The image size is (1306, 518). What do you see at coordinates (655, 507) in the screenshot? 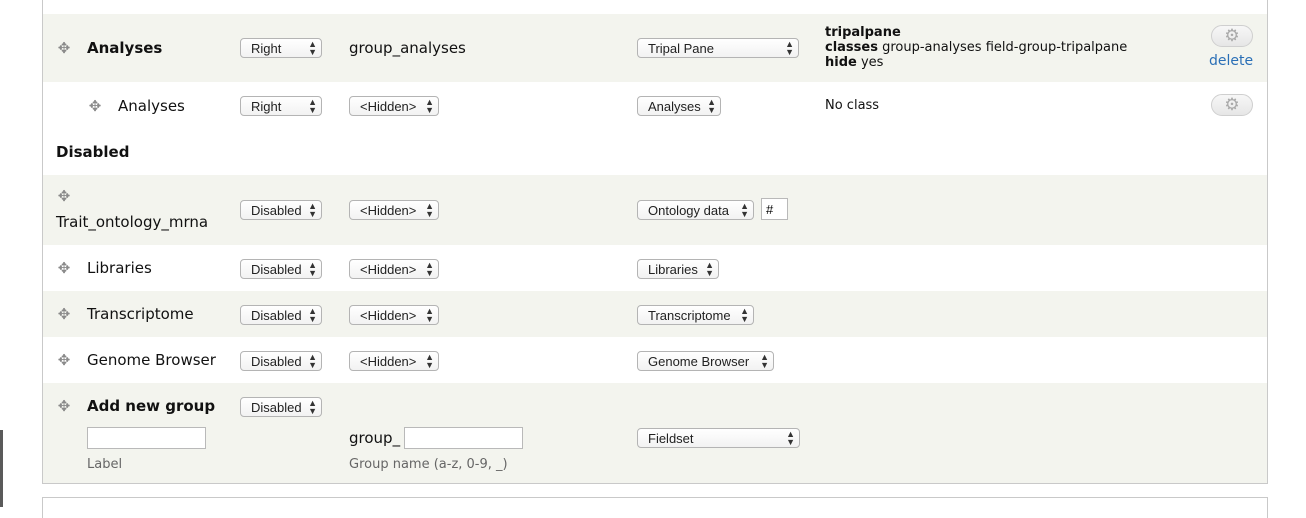
I see `next-table-edge` at bounding box center [655, 507].